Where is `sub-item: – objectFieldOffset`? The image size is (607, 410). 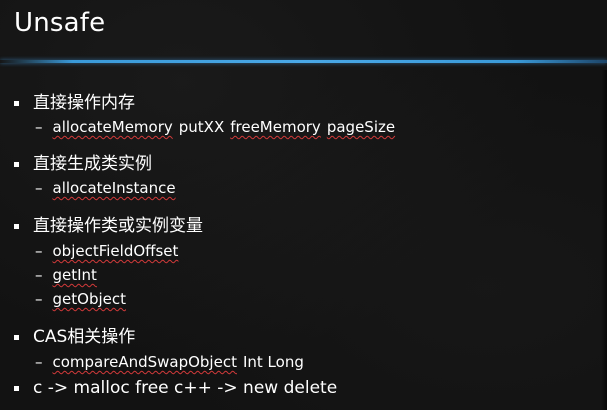
sub-item: – objectFieldOffset is located at coordinates (106, 251).